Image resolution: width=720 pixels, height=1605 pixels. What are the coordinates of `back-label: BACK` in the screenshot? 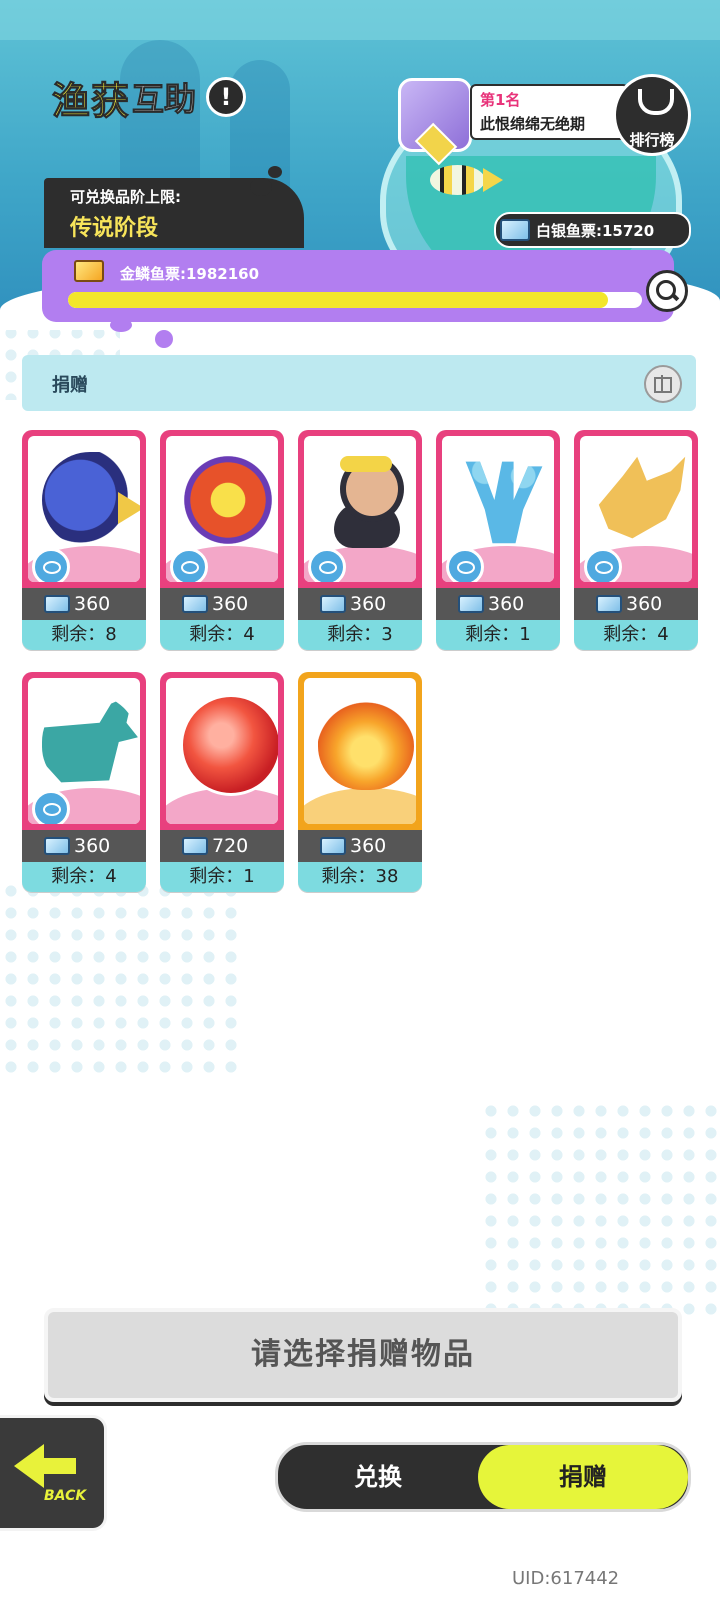 It's located at (65, 1496).